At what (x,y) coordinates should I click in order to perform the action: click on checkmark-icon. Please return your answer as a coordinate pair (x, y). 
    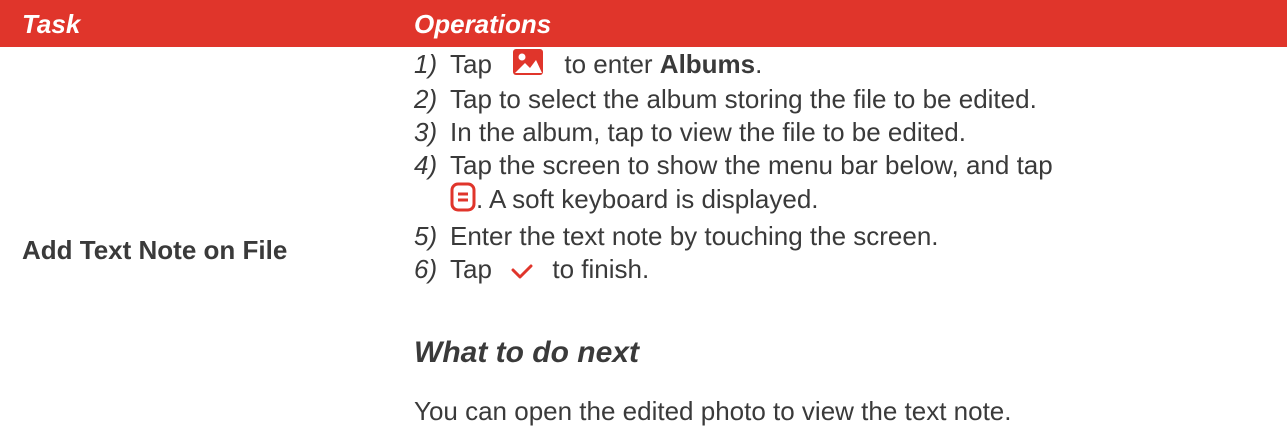
    Looking at the image, I should click on (522, 271).